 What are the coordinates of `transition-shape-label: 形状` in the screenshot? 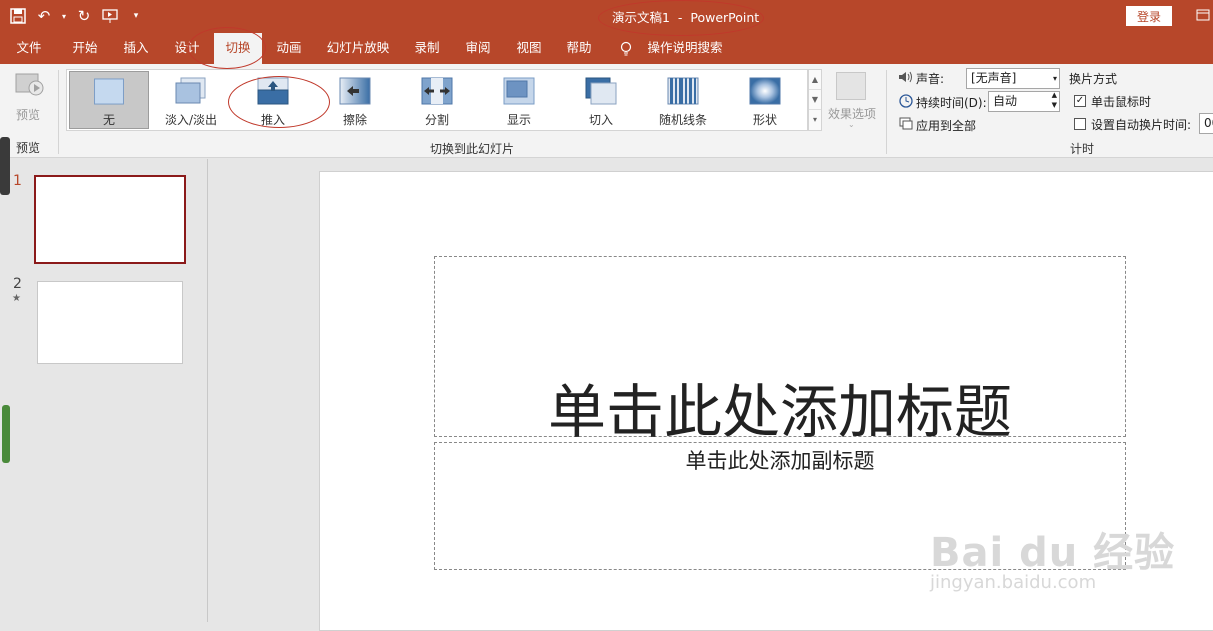 It's located at (764, 120).